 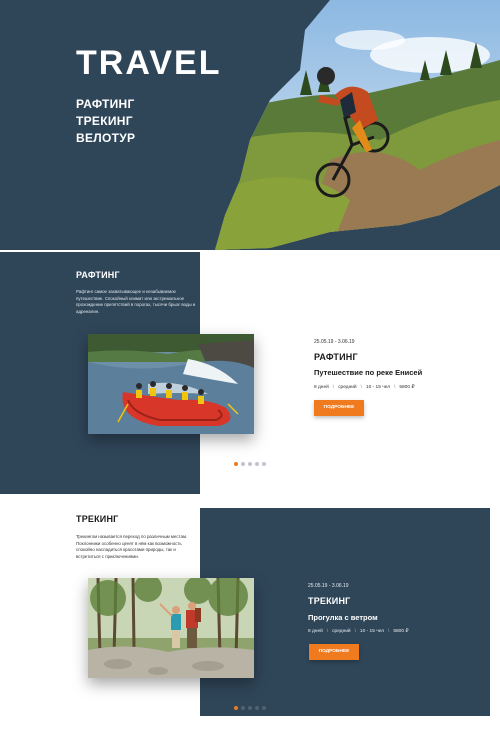 I want to click on trekking-details-button: ПОДРОБНЕЕ, so click(x=334, y=652).